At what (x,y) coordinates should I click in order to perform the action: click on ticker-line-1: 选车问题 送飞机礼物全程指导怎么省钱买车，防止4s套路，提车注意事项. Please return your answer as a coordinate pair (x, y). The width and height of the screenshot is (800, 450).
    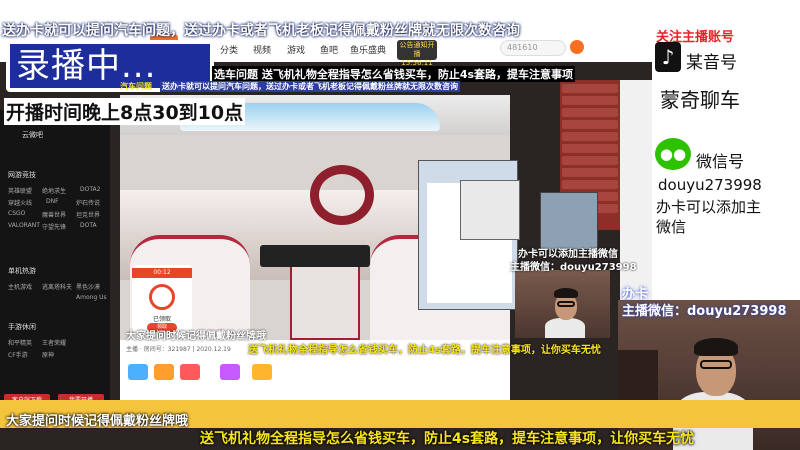
    Looking at the image, I should click on (394, 74).